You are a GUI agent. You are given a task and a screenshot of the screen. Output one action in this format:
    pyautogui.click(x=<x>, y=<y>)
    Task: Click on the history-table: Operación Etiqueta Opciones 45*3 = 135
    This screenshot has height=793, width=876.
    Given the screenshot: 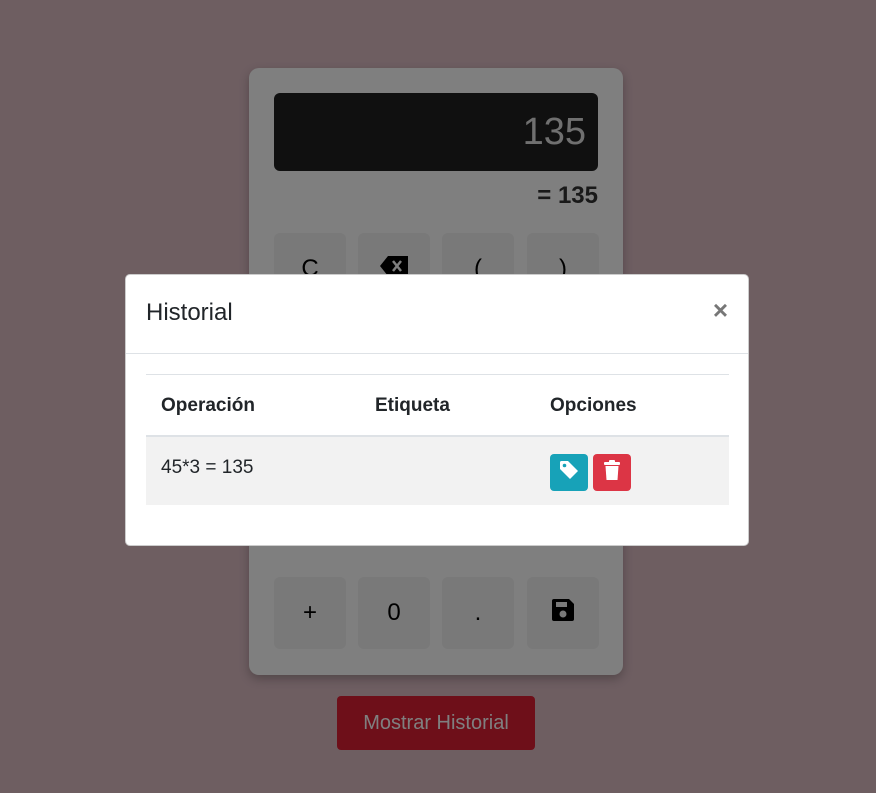 What is the action you would take?
    pyautogui.click(x=437, y=439)
    